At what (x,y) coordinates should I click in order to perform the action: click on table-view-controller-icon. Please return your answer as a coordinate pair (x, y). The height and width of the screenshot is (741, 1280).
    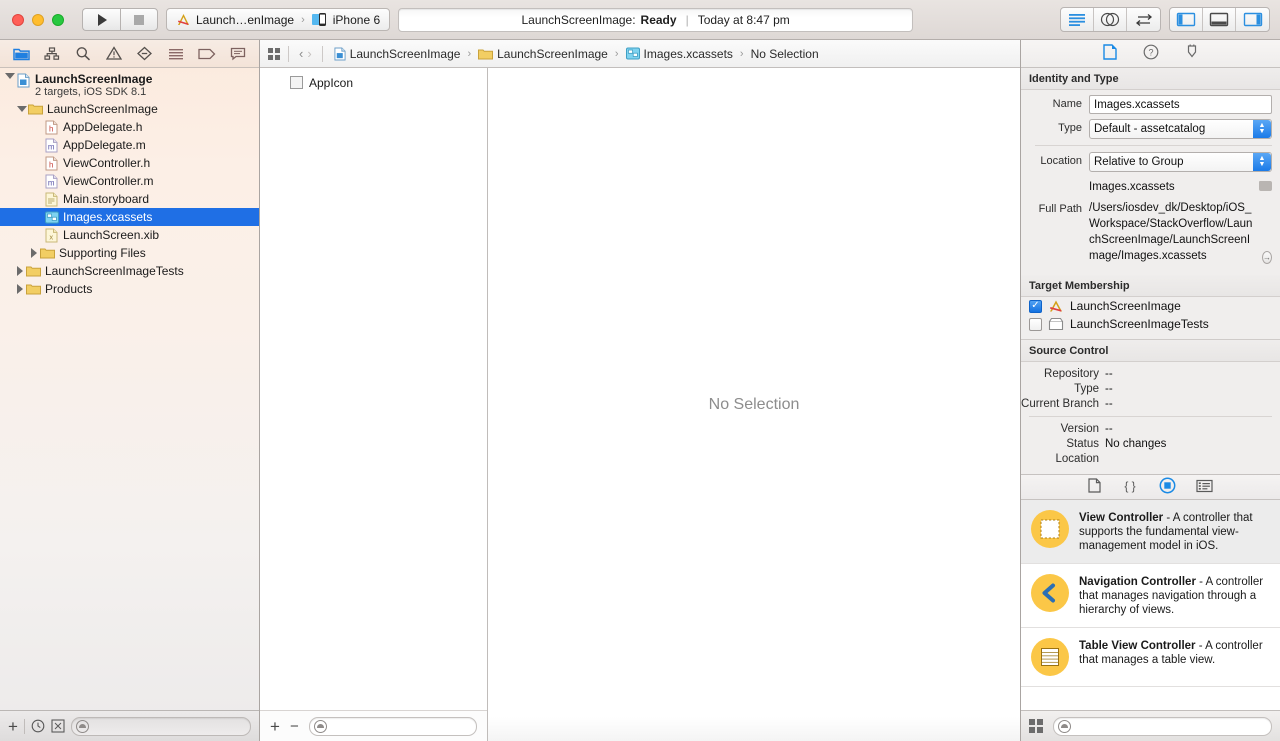
    Looking at the image, I should click on (1050, 657).